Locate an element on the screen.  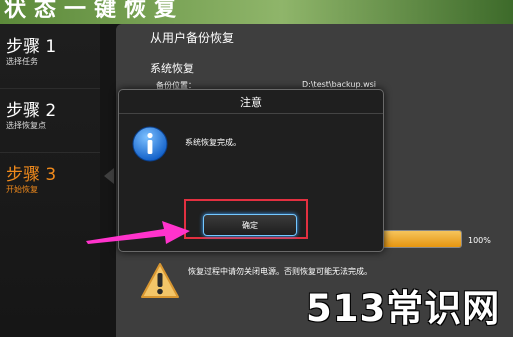
app-header: 状态一键恢复 is located at coordinates (256, 12).